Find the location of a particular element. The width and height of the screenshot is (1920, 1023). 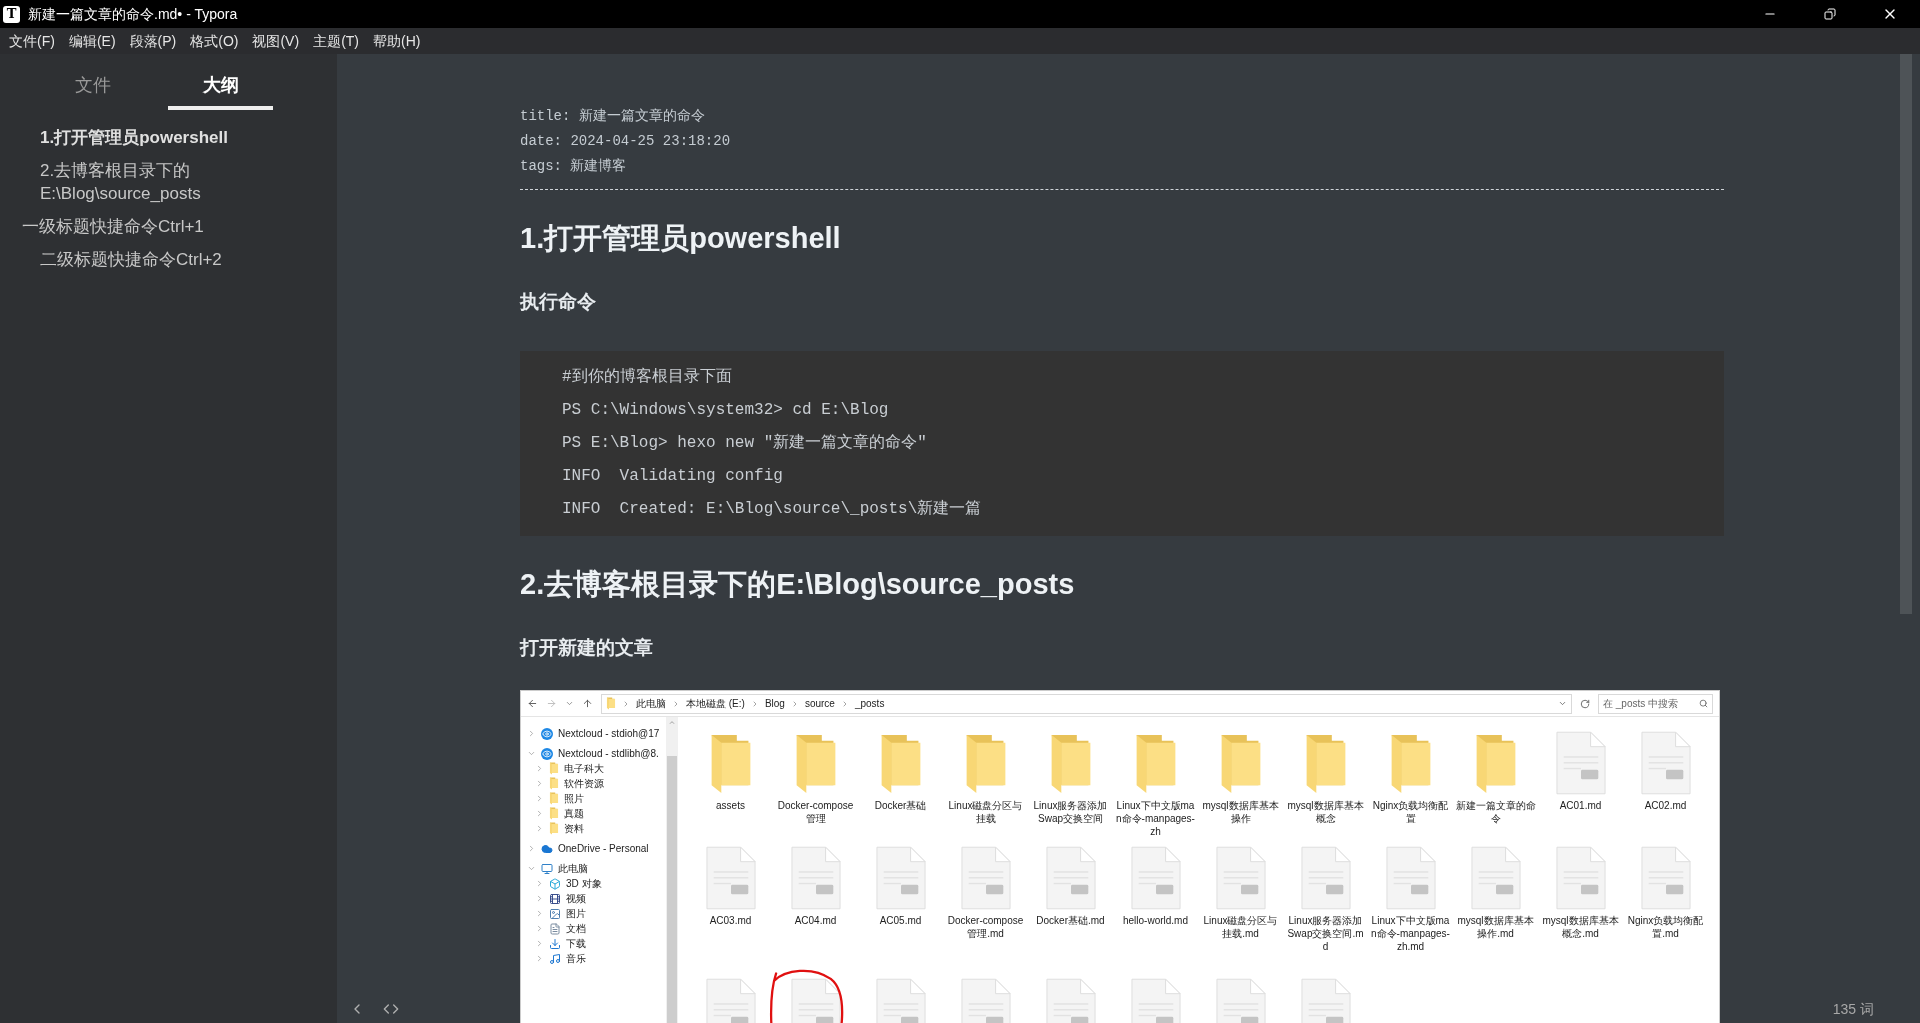

nav-item: 此电脑 is located at coordinates (573, 868).